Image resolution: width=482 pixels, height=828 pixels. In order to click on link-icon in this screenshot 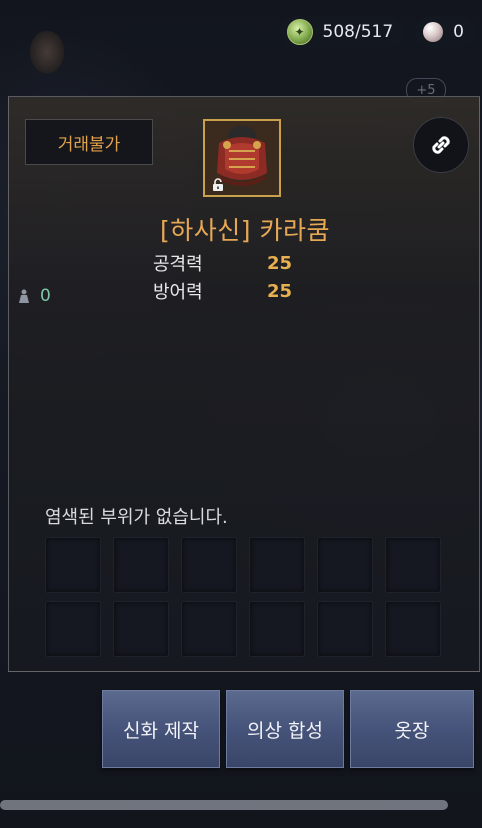, I will do `click(441, 145)`.